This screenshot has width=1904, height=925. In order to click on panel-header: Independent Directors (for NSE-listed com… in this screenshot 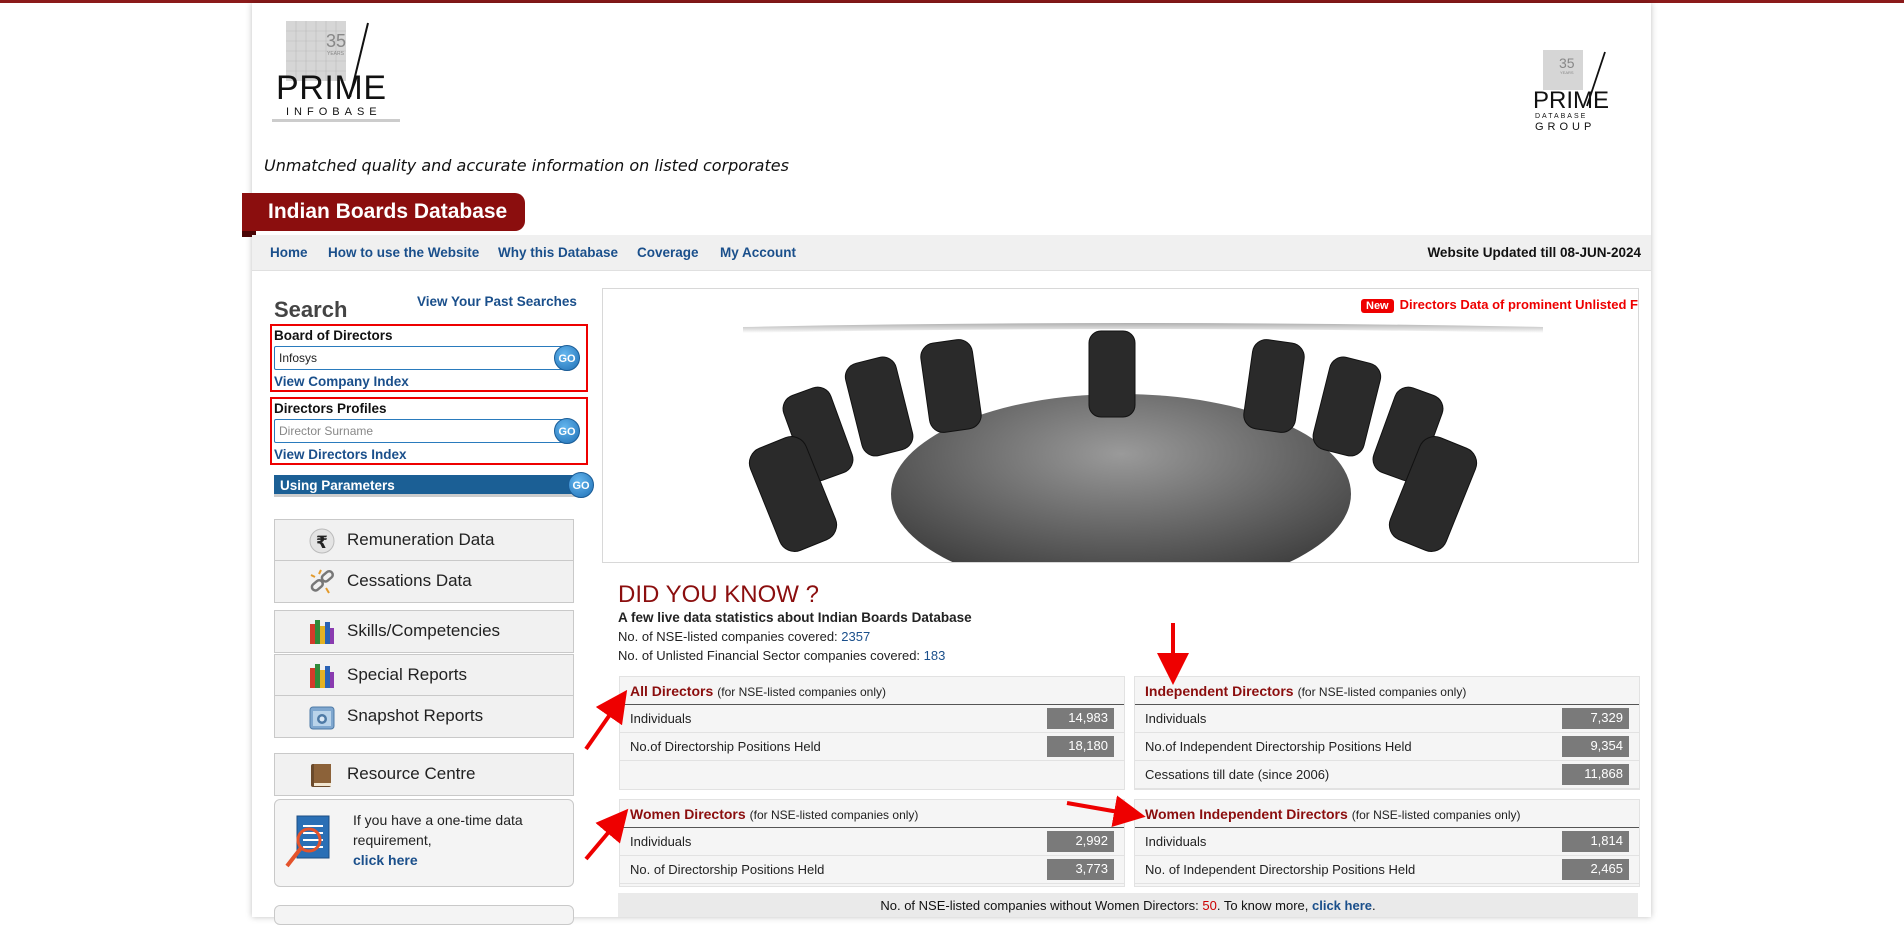, I will do `click(1387, 691)`.